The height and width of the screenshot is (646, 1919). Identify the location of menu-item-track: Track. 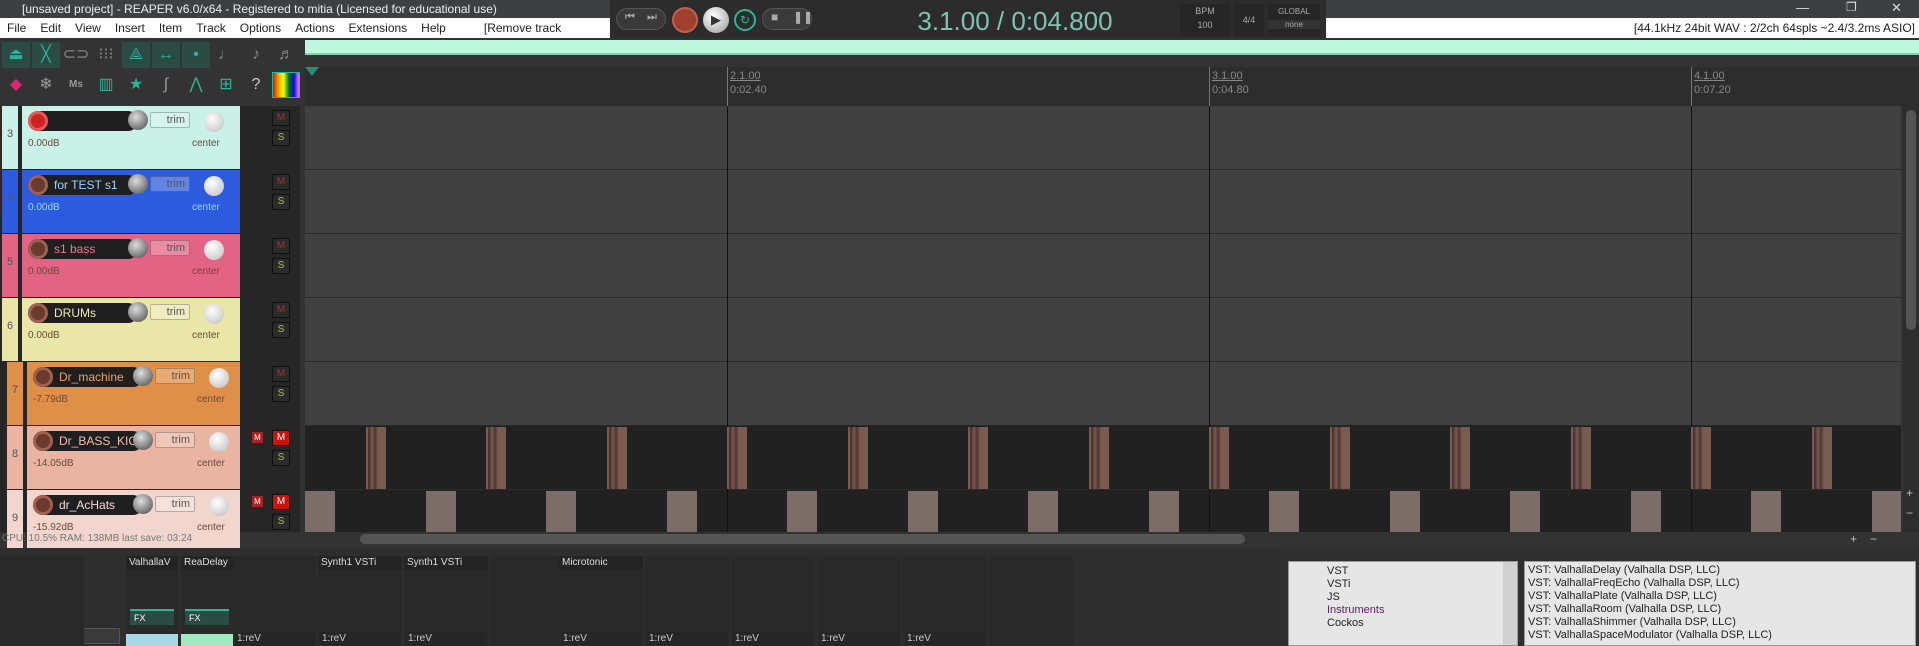
(211, 28).